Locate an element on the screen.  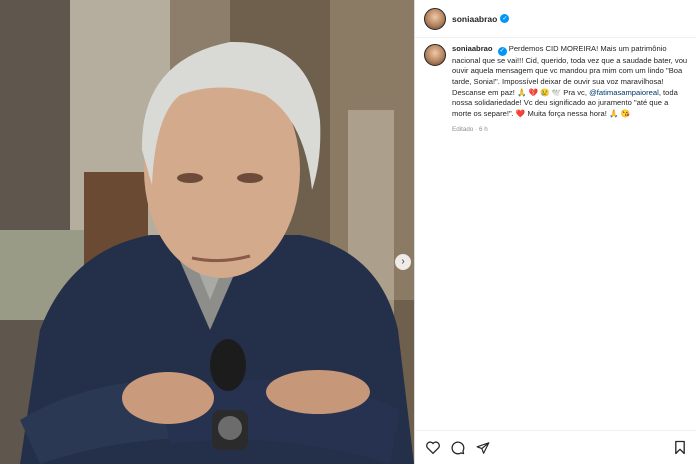
post-header: soniaabrao ✓ is located at coordinates (555, 19).